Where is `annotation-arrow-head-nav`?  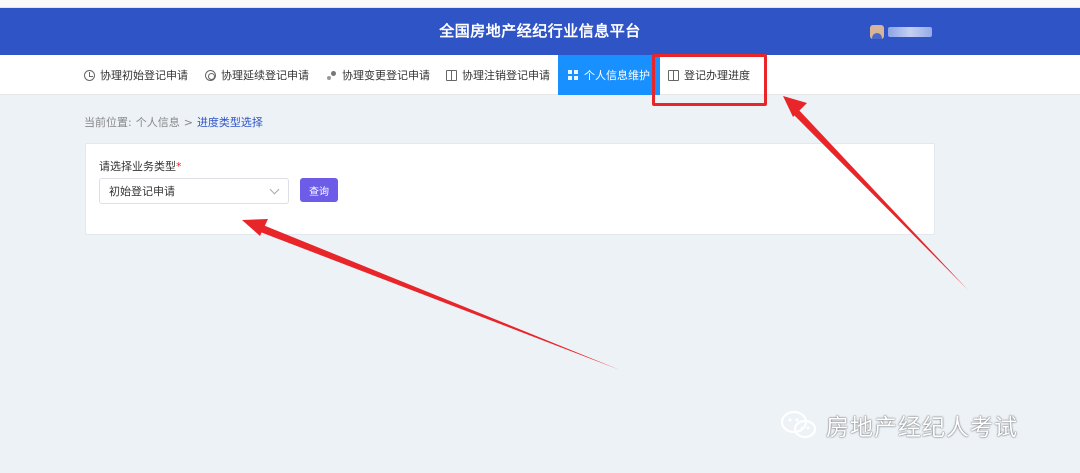 annotation-arrow-head-nav is located at coordinates (795, 106).